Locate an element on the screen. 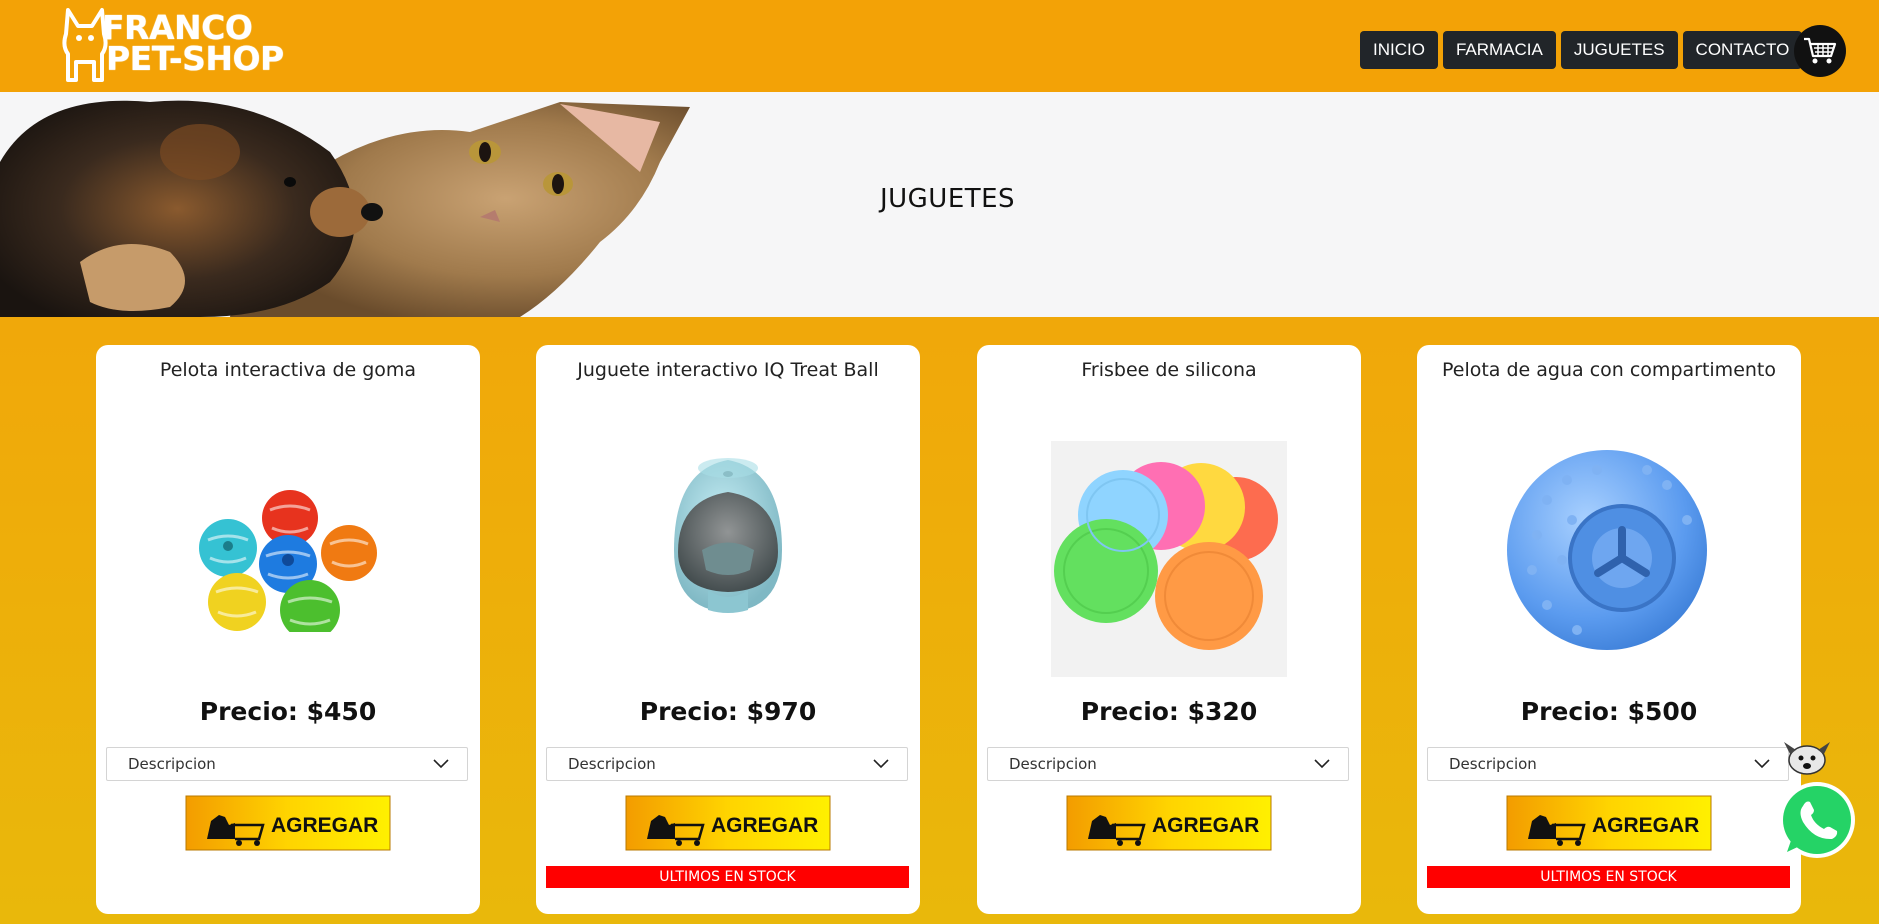 This screenshot has height=924, width=1879. product-title: Frisbee de silicona is located at coordinates (1169, 370).